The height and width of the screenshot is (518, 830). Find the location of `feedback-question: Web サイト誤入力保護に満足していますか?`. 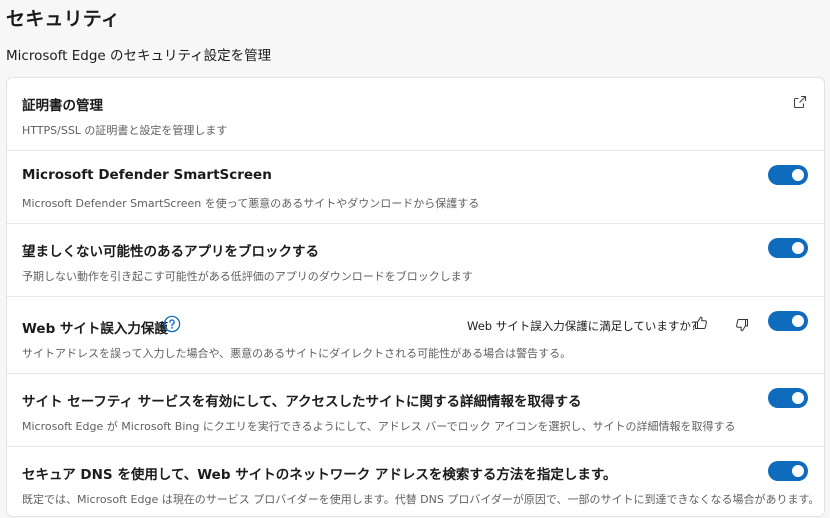

feedback-question: Web サイト誤入力保護に満足していますか? is located at coordinates (582, 326).